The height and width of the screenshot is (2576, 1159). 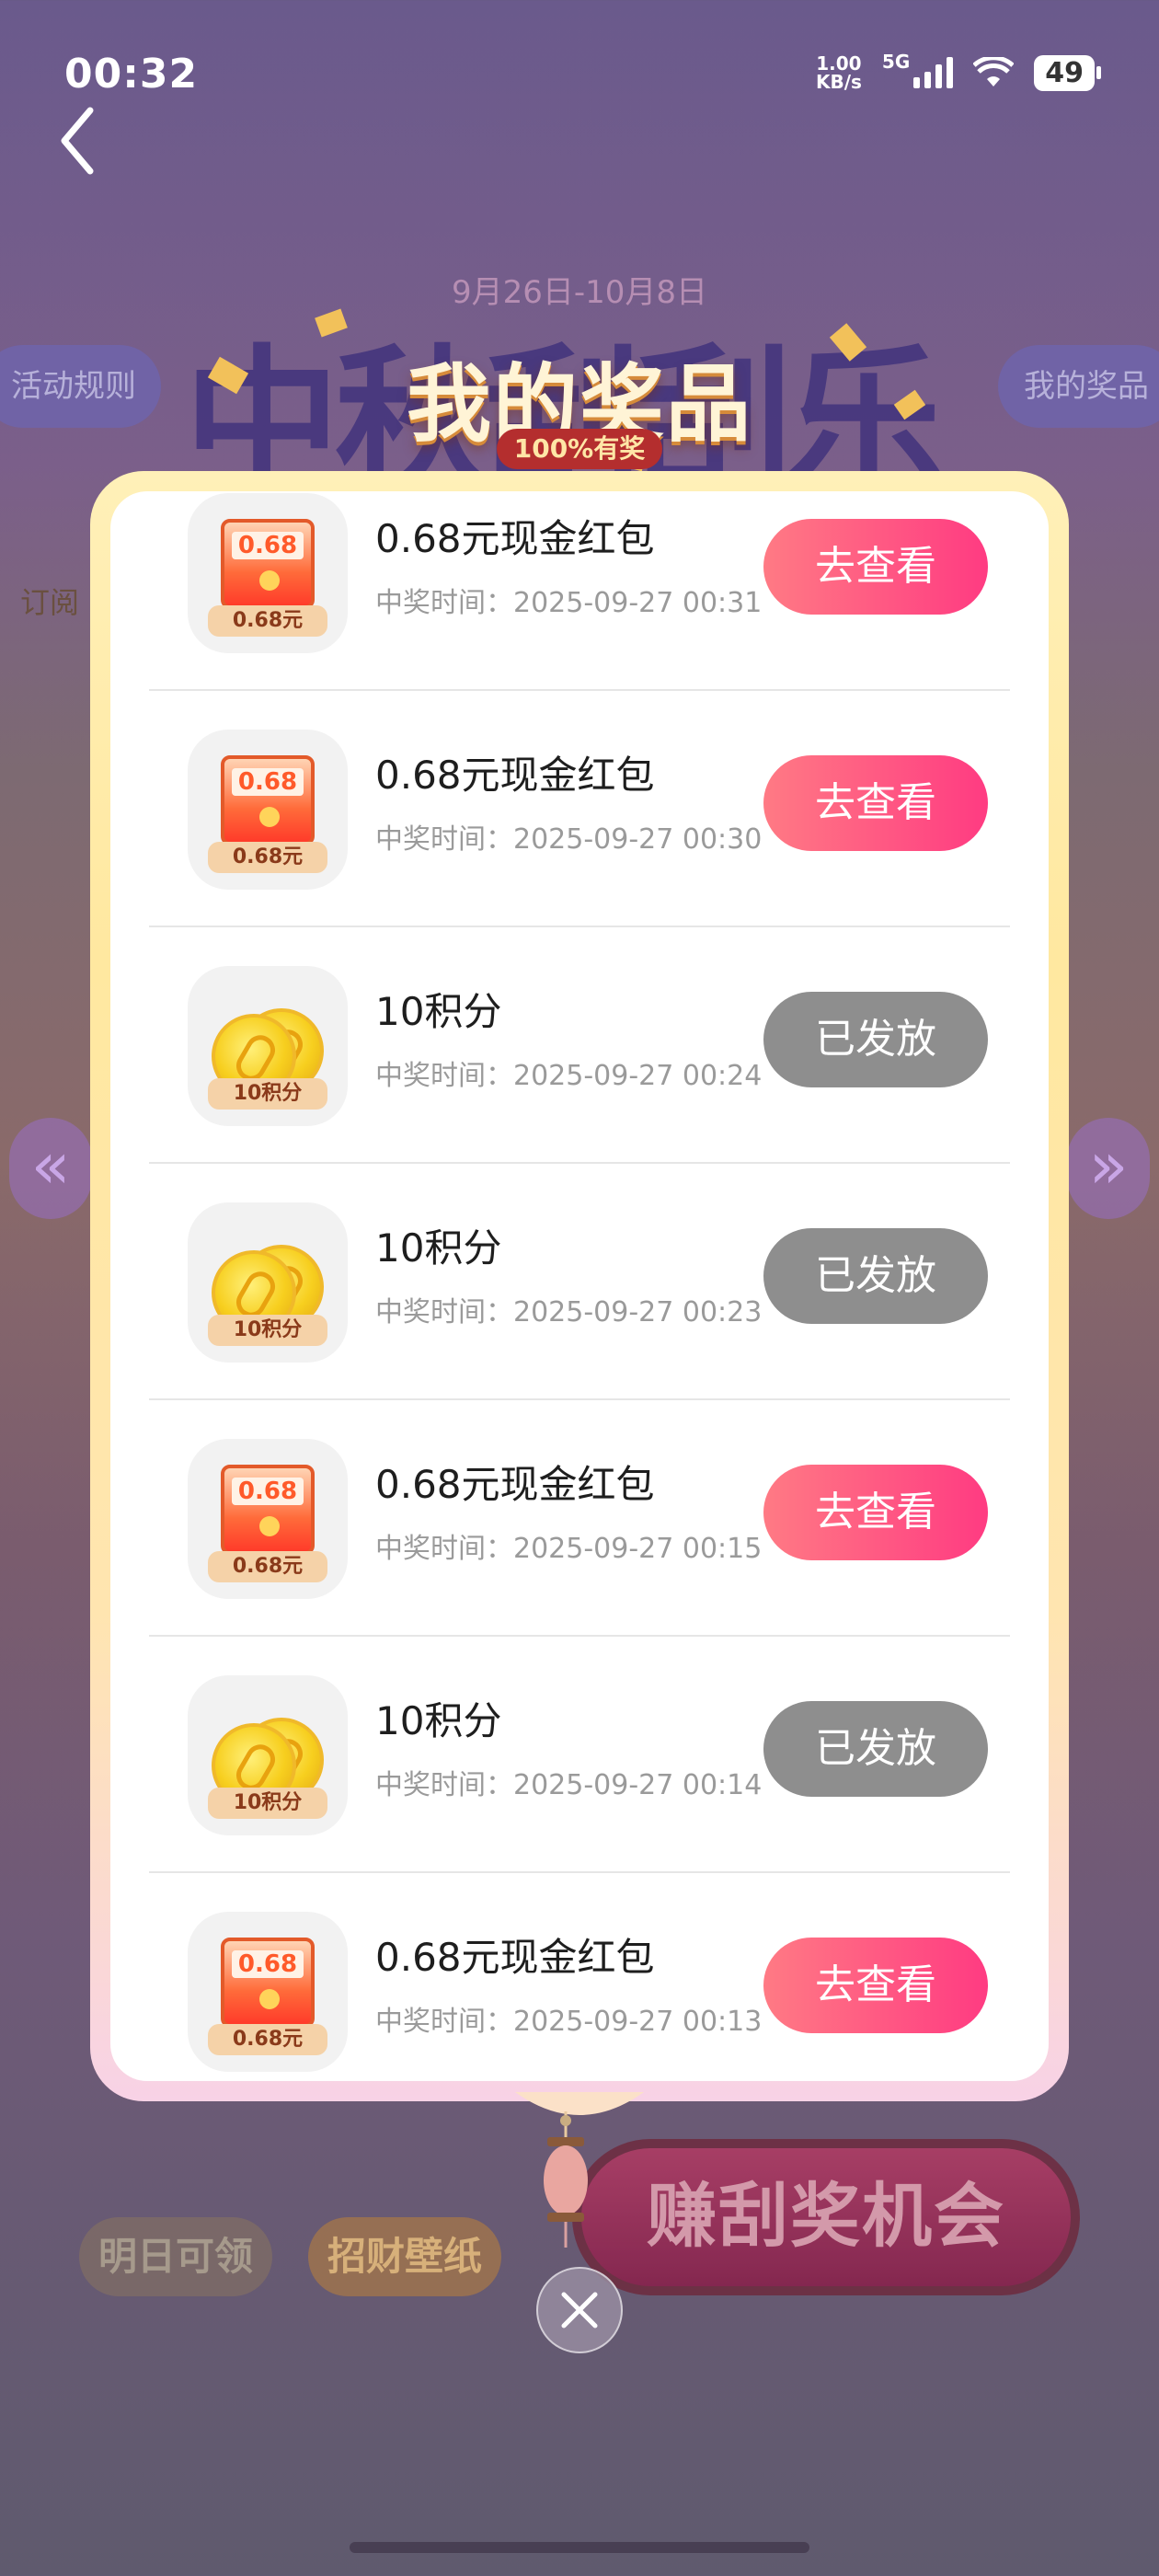 What do you see at coordinates (896, 62) in the screenshot?
I see `network-type: 5G` at bounding box center [896, 62].